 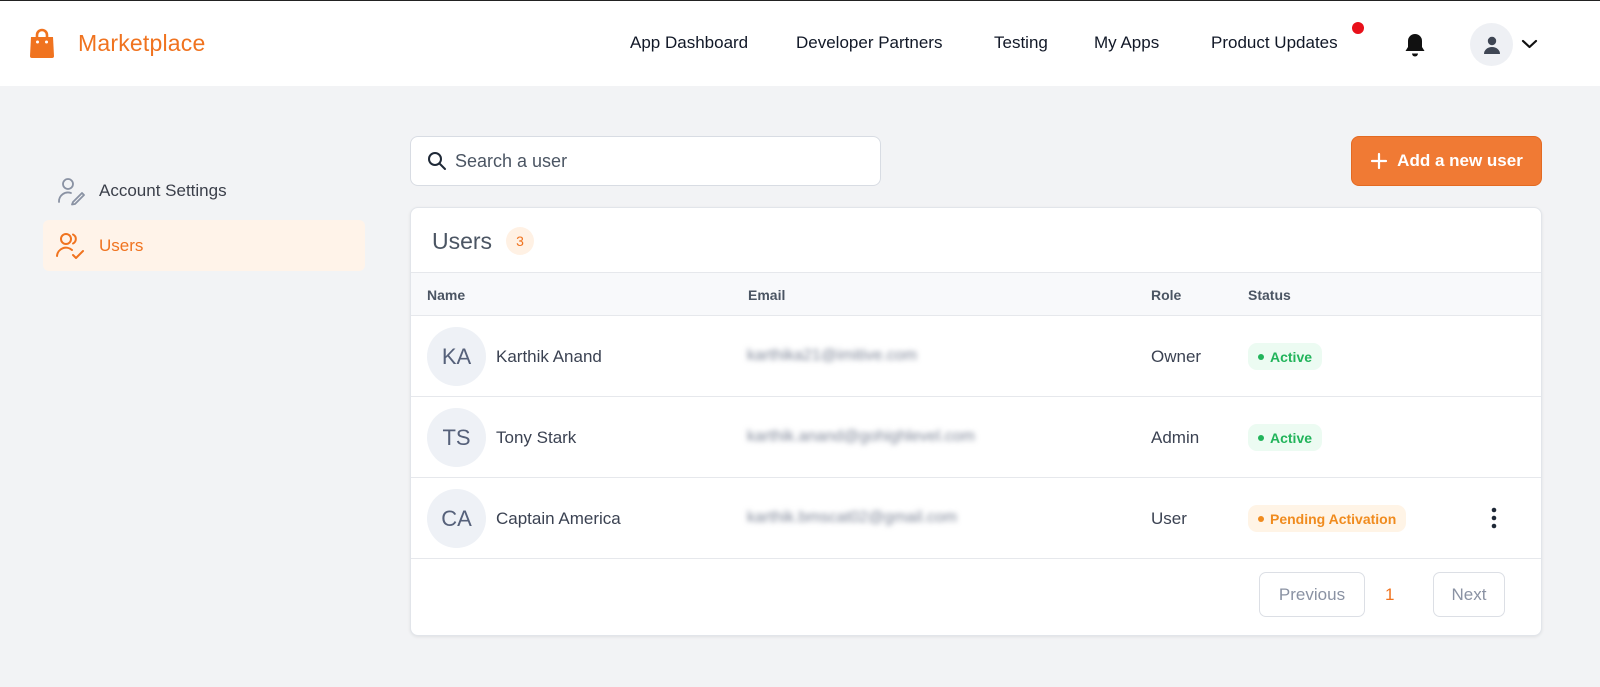 What do you see at coordinates (456, 356) in the screenshot?
I see `avatar: KA` at bounding box center [456, 356].